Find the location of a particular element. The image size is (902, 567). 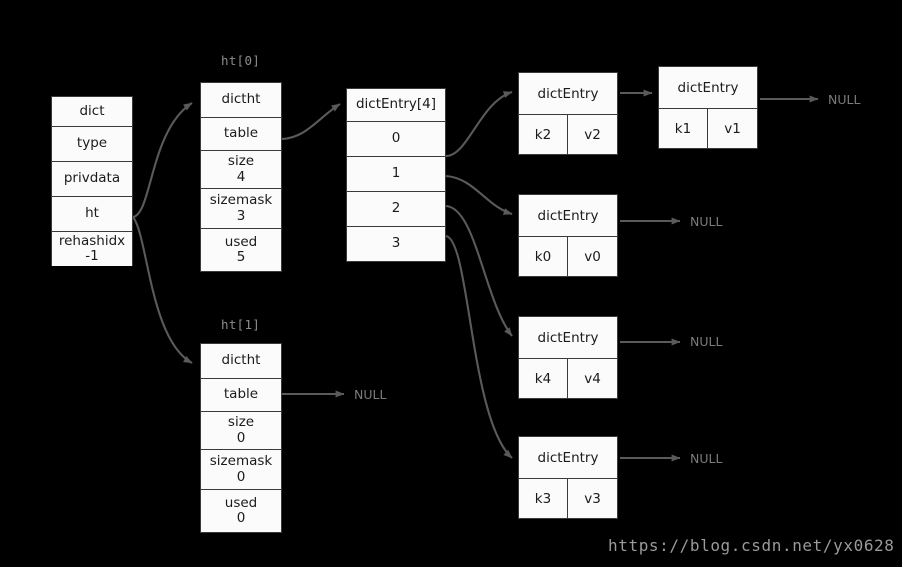

bucket-slot-2-label: 2 is located at coordinates (396, 208).